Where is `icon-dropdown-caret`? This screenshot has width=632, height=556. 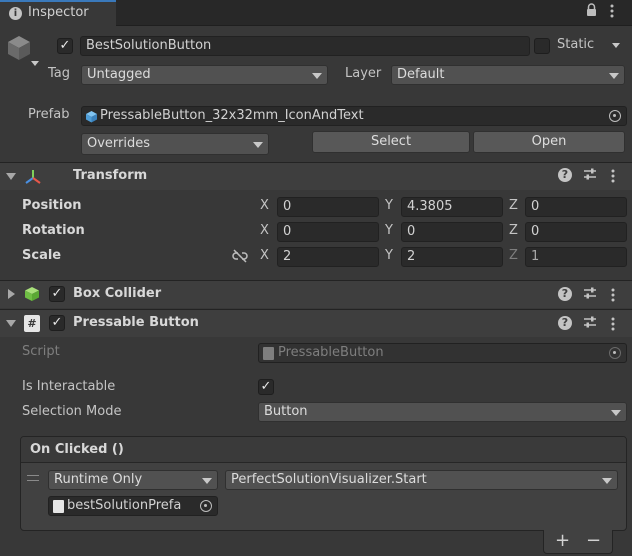 icon-dropdown-caret is located at coordinates (35, 63).